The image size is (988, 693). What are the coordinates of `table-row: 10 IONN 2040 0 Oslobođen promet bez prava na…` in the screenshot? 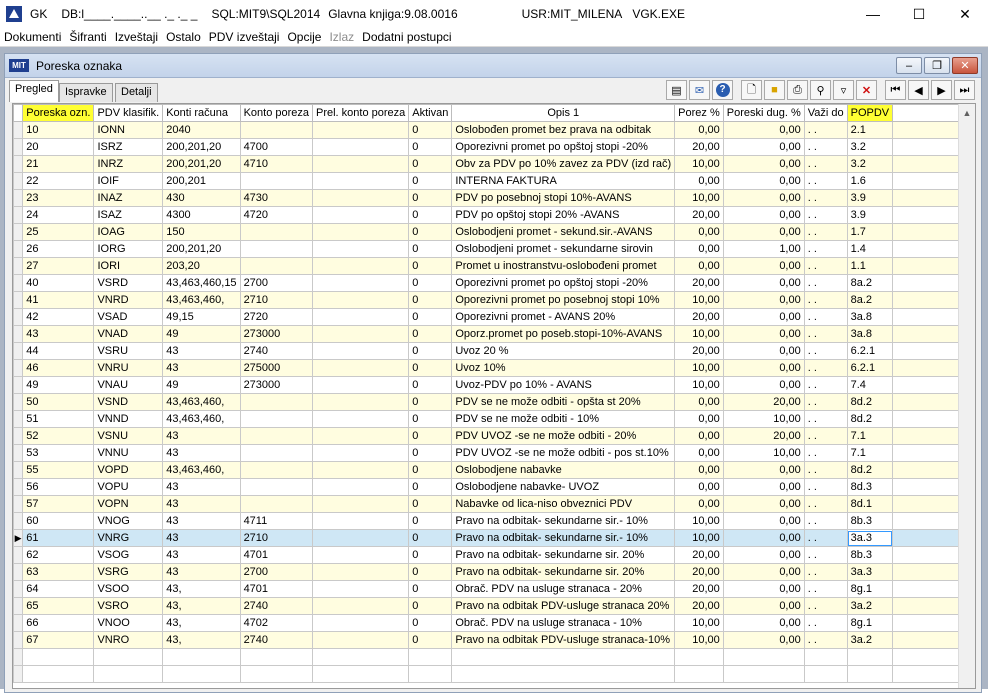 It's located at (494, 130).